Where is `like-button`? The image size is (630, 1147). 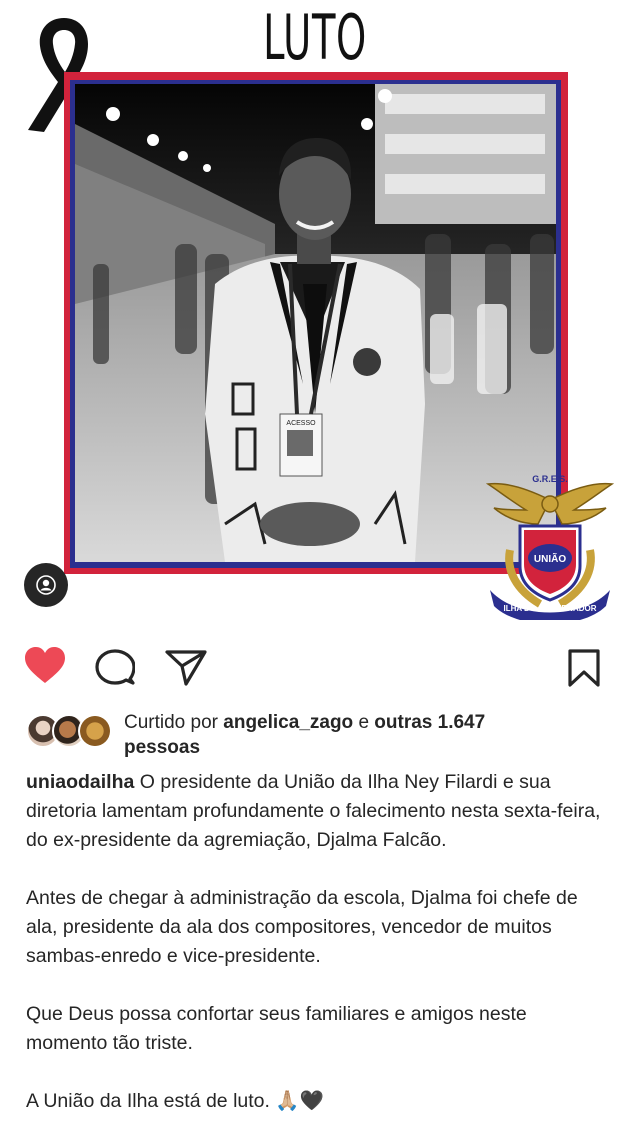
like-button is located at coordinates (45, 668).